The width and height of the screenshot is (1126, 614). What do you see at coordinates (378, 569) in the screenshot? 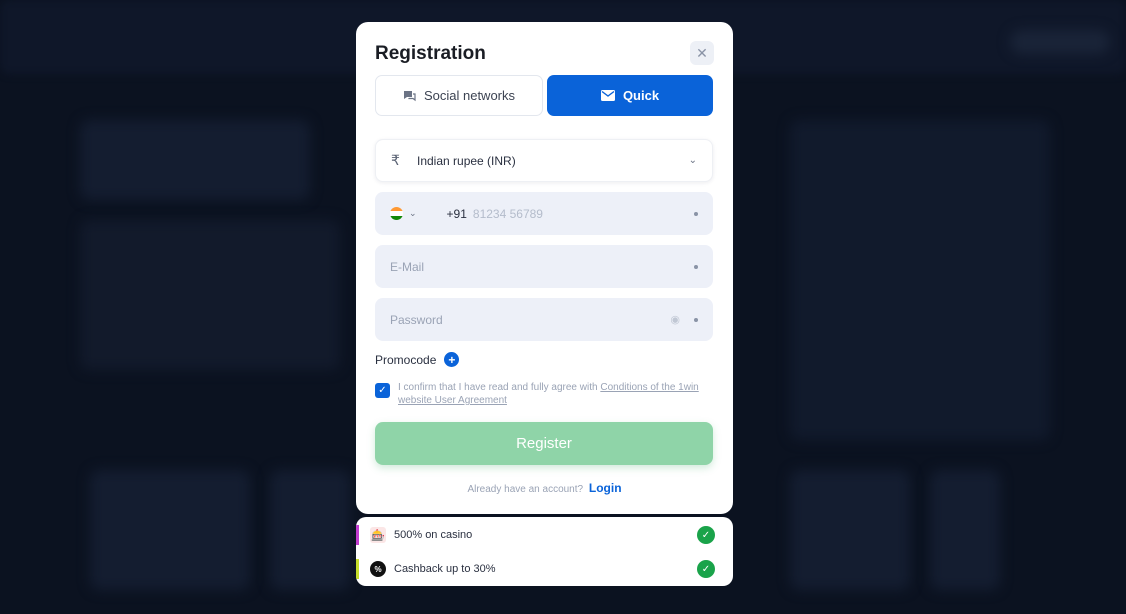
I see `cashback-icon: %` at bounding box center [378, 569].